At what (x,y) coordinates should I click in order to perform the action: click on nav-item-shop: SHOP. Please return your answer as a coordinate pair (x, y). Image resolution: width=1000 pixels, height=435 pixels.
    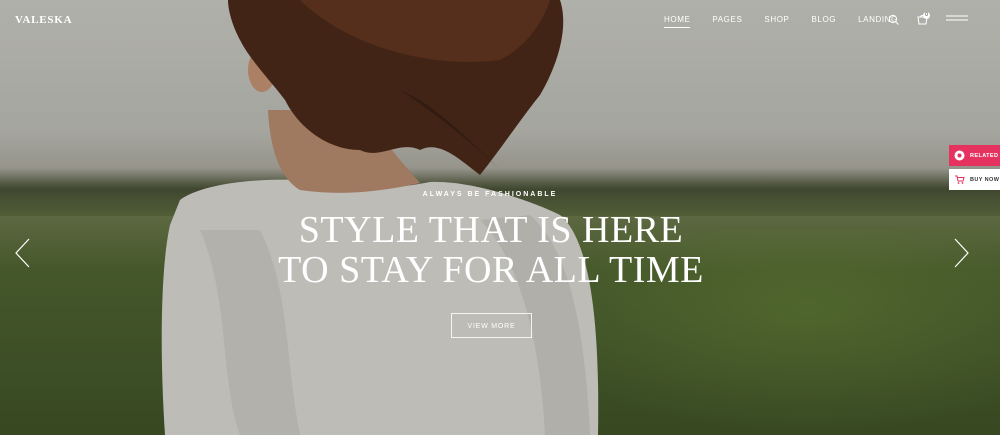
    Looking at the image, I should click on (776, 21).